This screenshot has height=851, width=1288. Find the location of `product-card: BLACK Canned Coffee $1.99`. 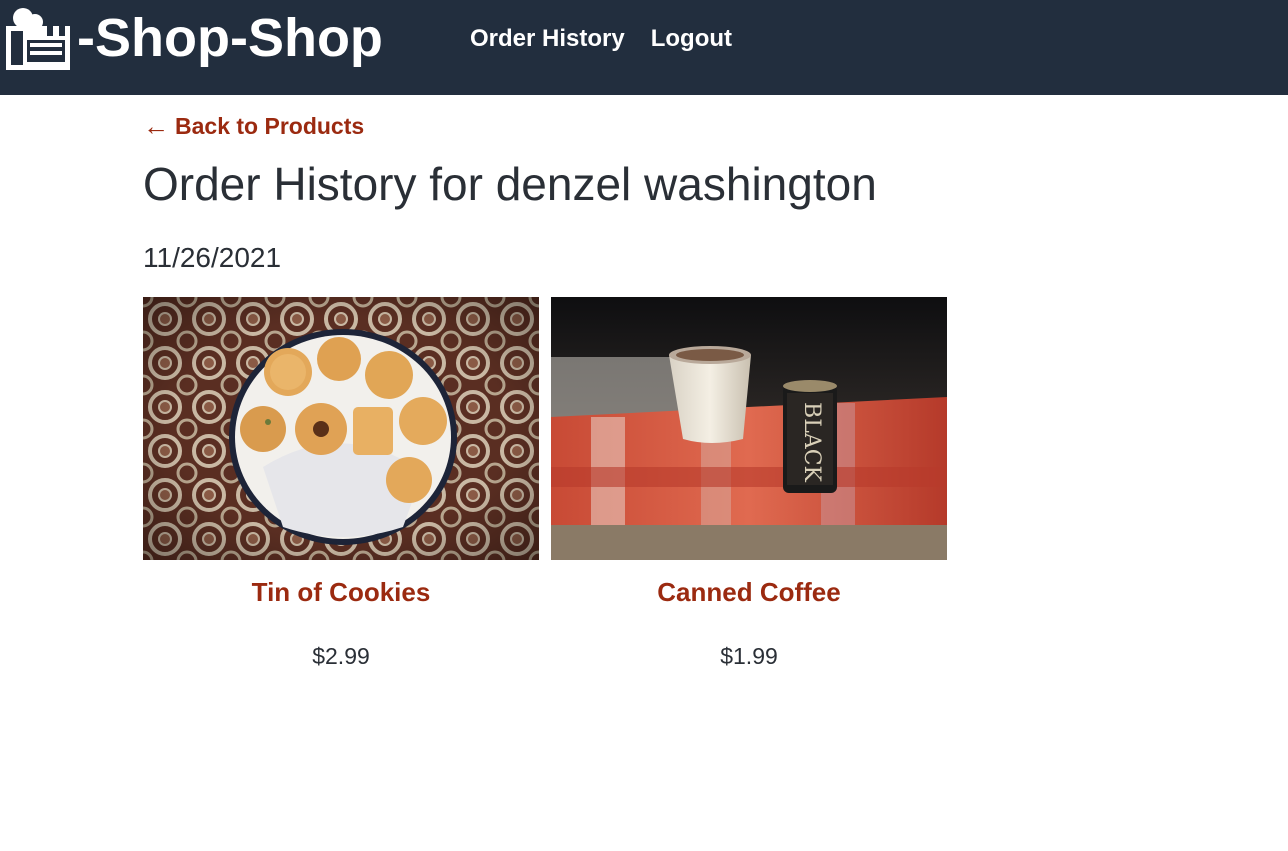

product-card: BLACK Canned Coffee $1.99 is located at coordinates (749, 483).